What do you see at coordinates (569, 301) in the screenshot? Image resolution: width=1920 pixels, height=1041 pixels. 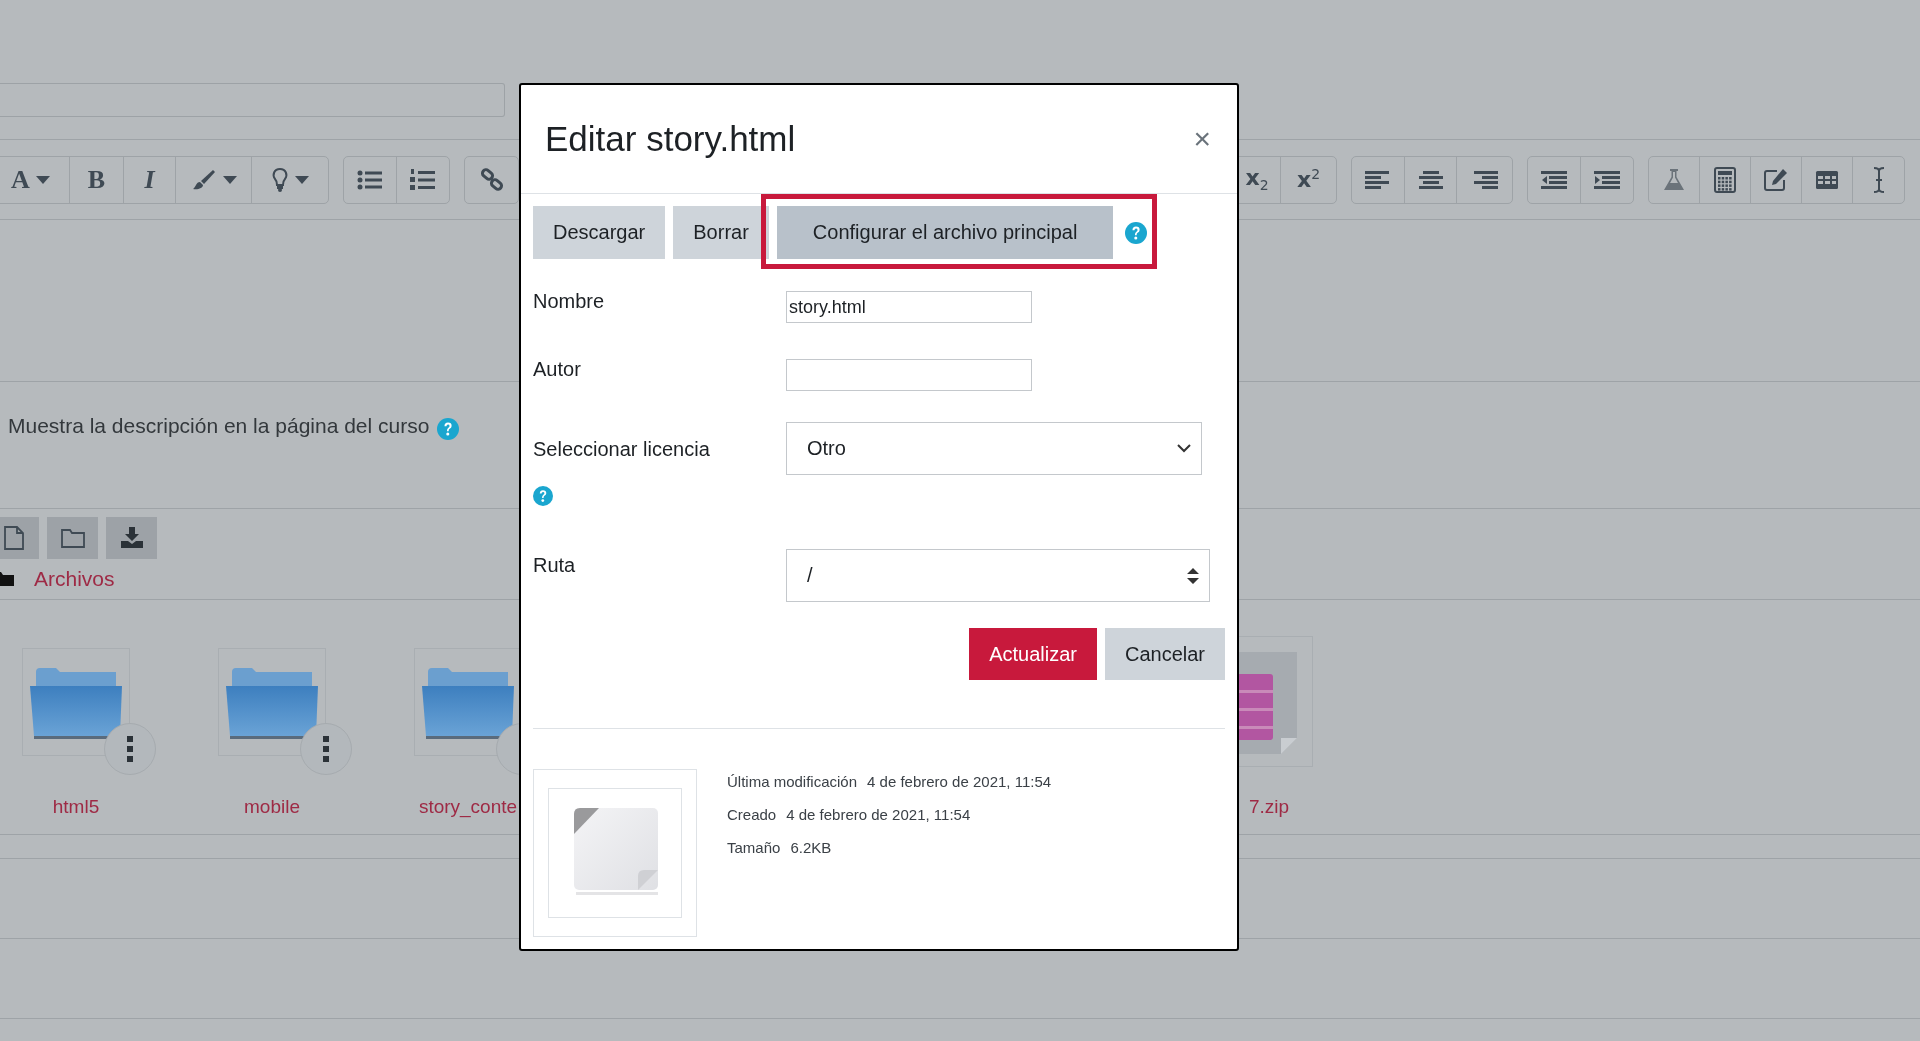 I see `field-label: Nombre` at bounding box center [569, 301].